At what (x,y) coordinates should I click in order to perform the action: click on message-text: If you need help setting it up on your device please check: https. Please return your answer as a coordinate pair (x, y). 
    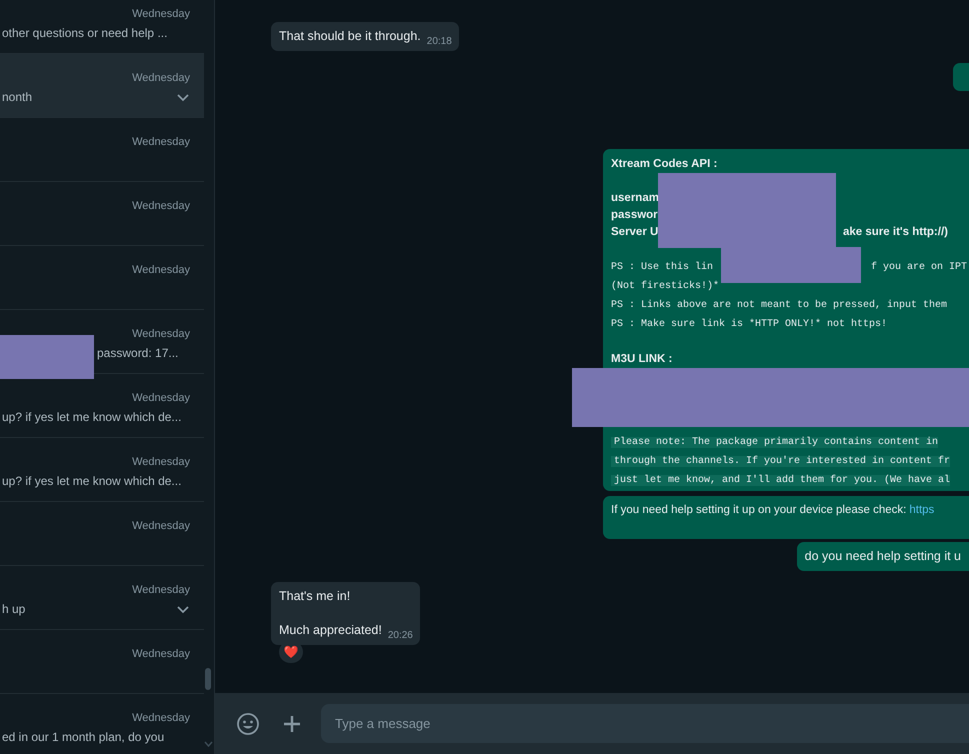
    Looking at the image, I should click on (772, 510).